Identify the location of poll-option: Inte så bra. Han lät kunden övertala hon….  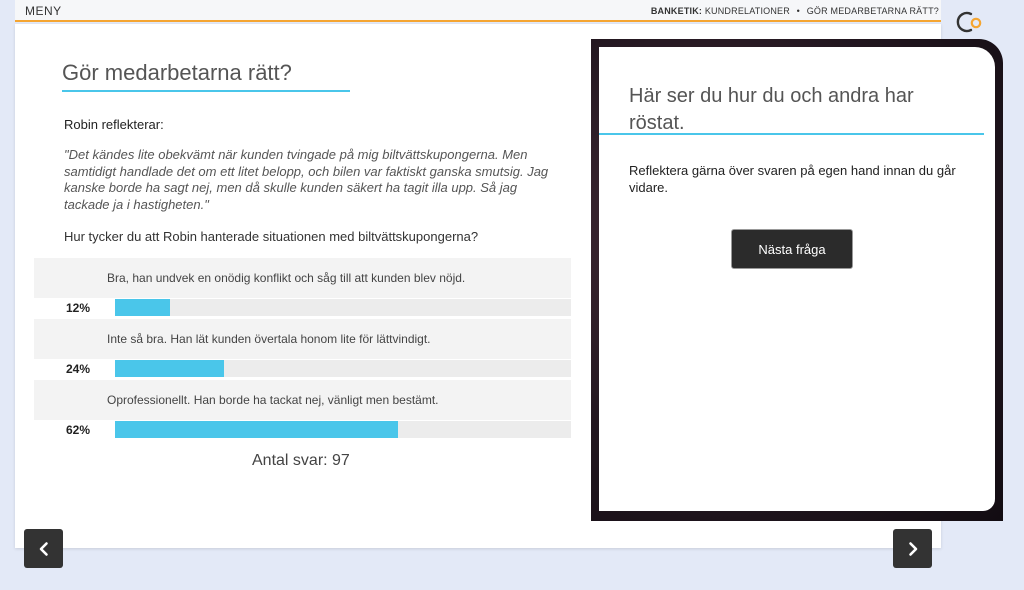
(302, 349).